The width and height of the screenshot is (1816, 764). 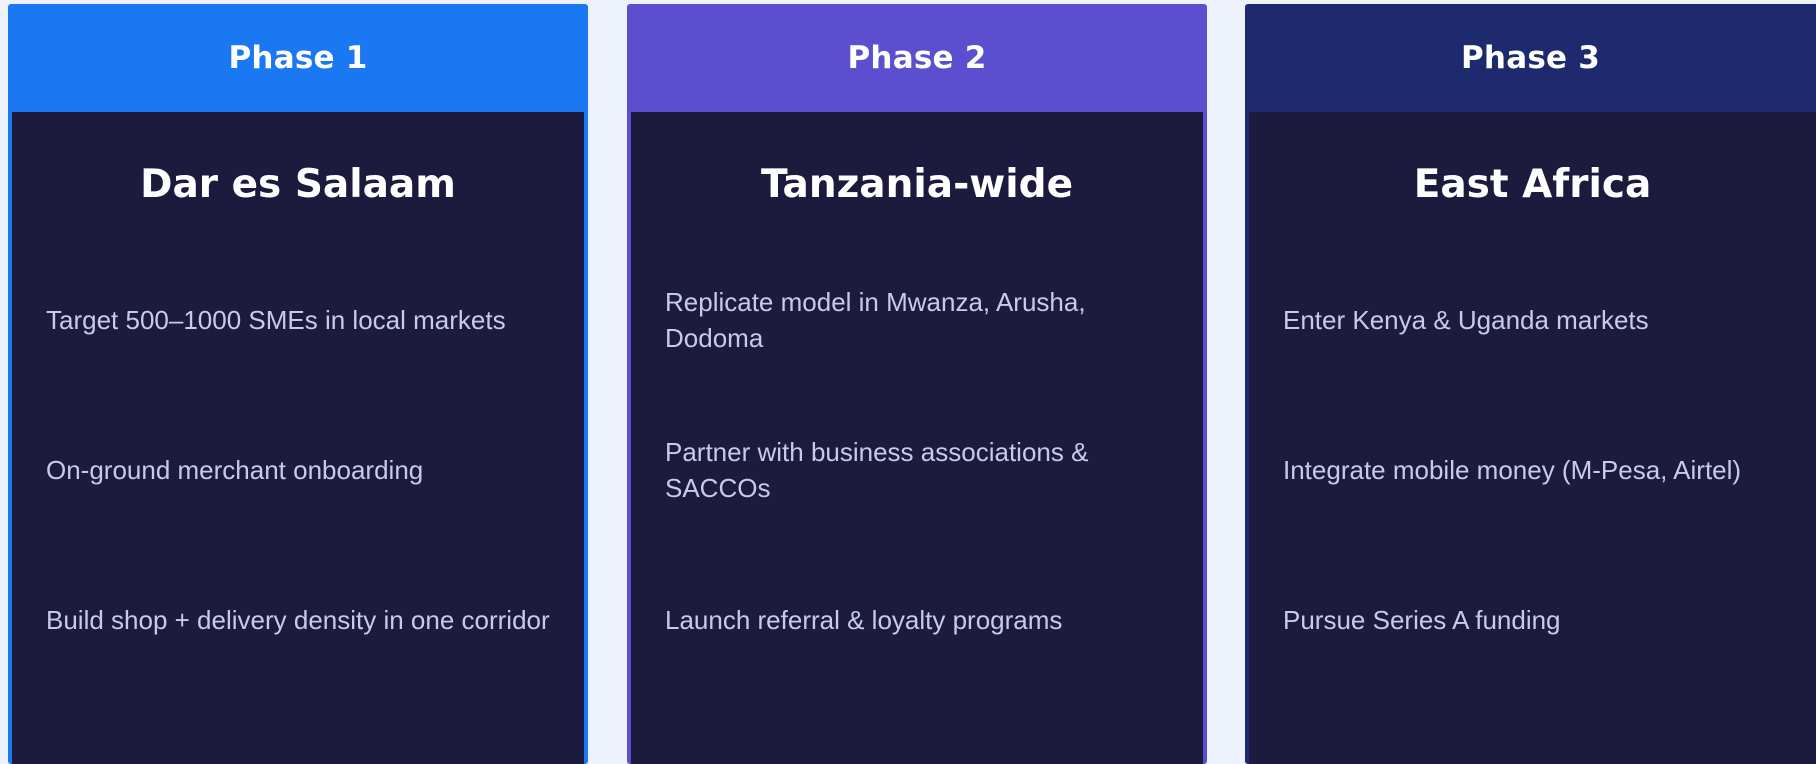 What do you see at coordinates (276, 320) in the screenshot?
I see `phase-1-item-1: Target 500–1000 SMEs in local markets` at bounding box center [276, 320].